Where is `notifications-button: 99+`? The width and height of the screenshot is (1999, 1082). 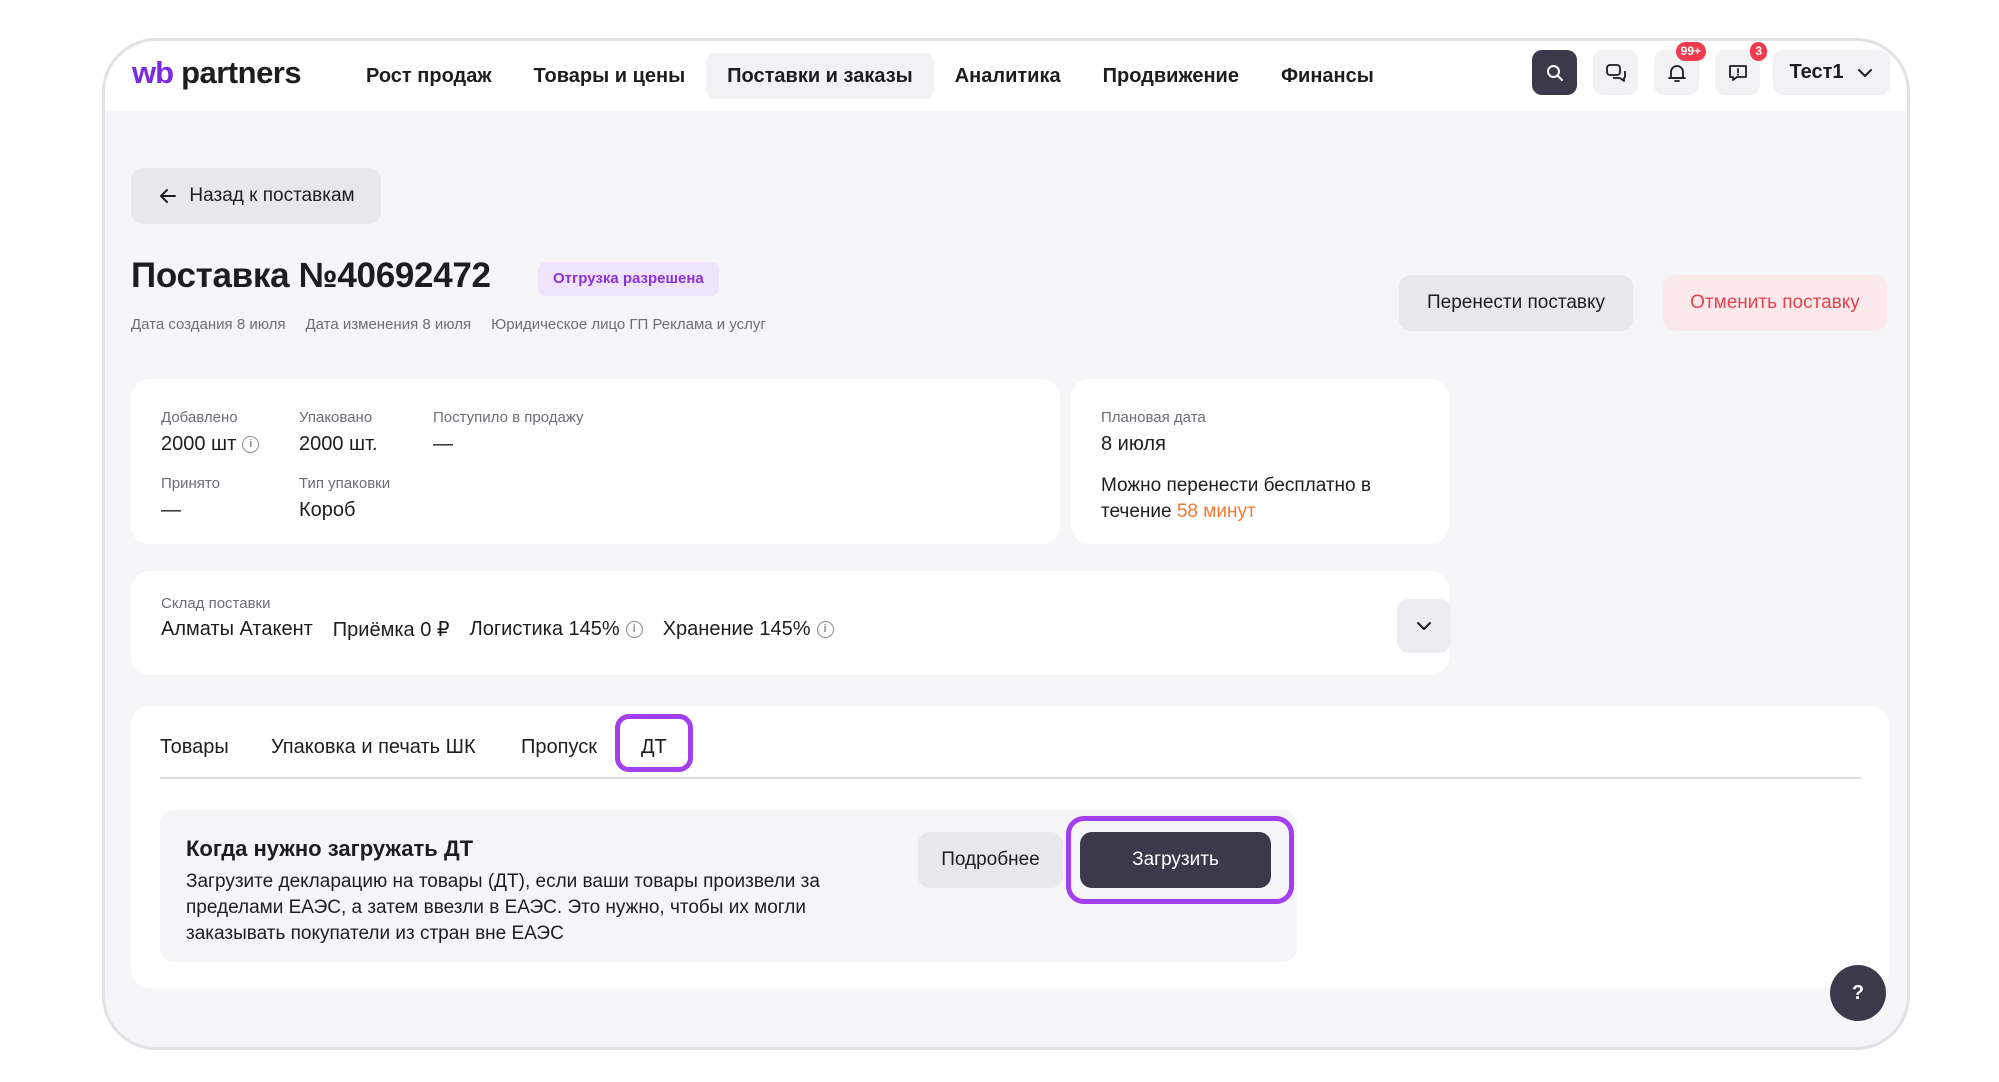
notifications-button: 99+ is located at coordinates (1680, 68).